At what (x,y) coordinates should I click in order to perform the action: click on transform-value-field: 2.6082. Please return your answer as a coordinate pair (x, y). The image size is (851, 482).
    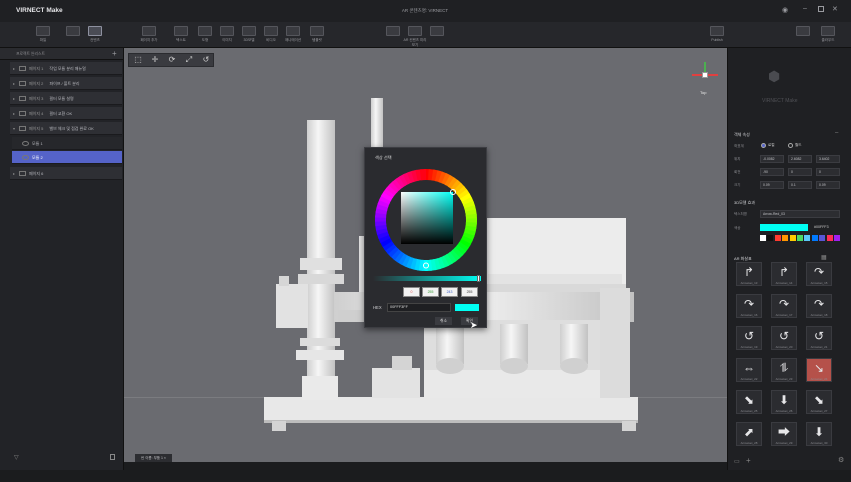
    Looking at the image, I should click on (800, 159).